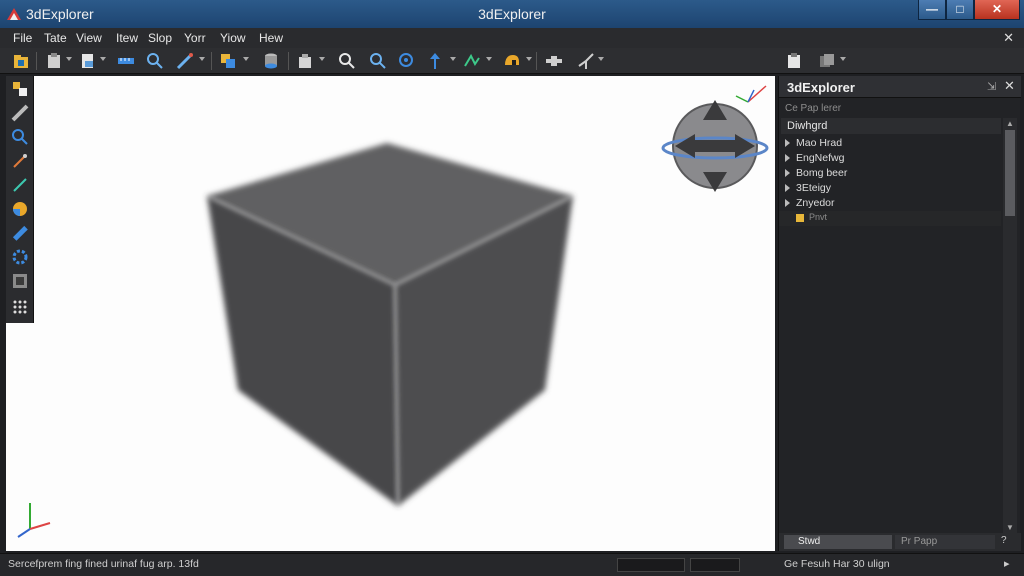 This screenshot has height=576, width=1024. Describe the element at coordinates (838, 542) in the screenshot. I see `tab-stwd: Stwd` at that location.